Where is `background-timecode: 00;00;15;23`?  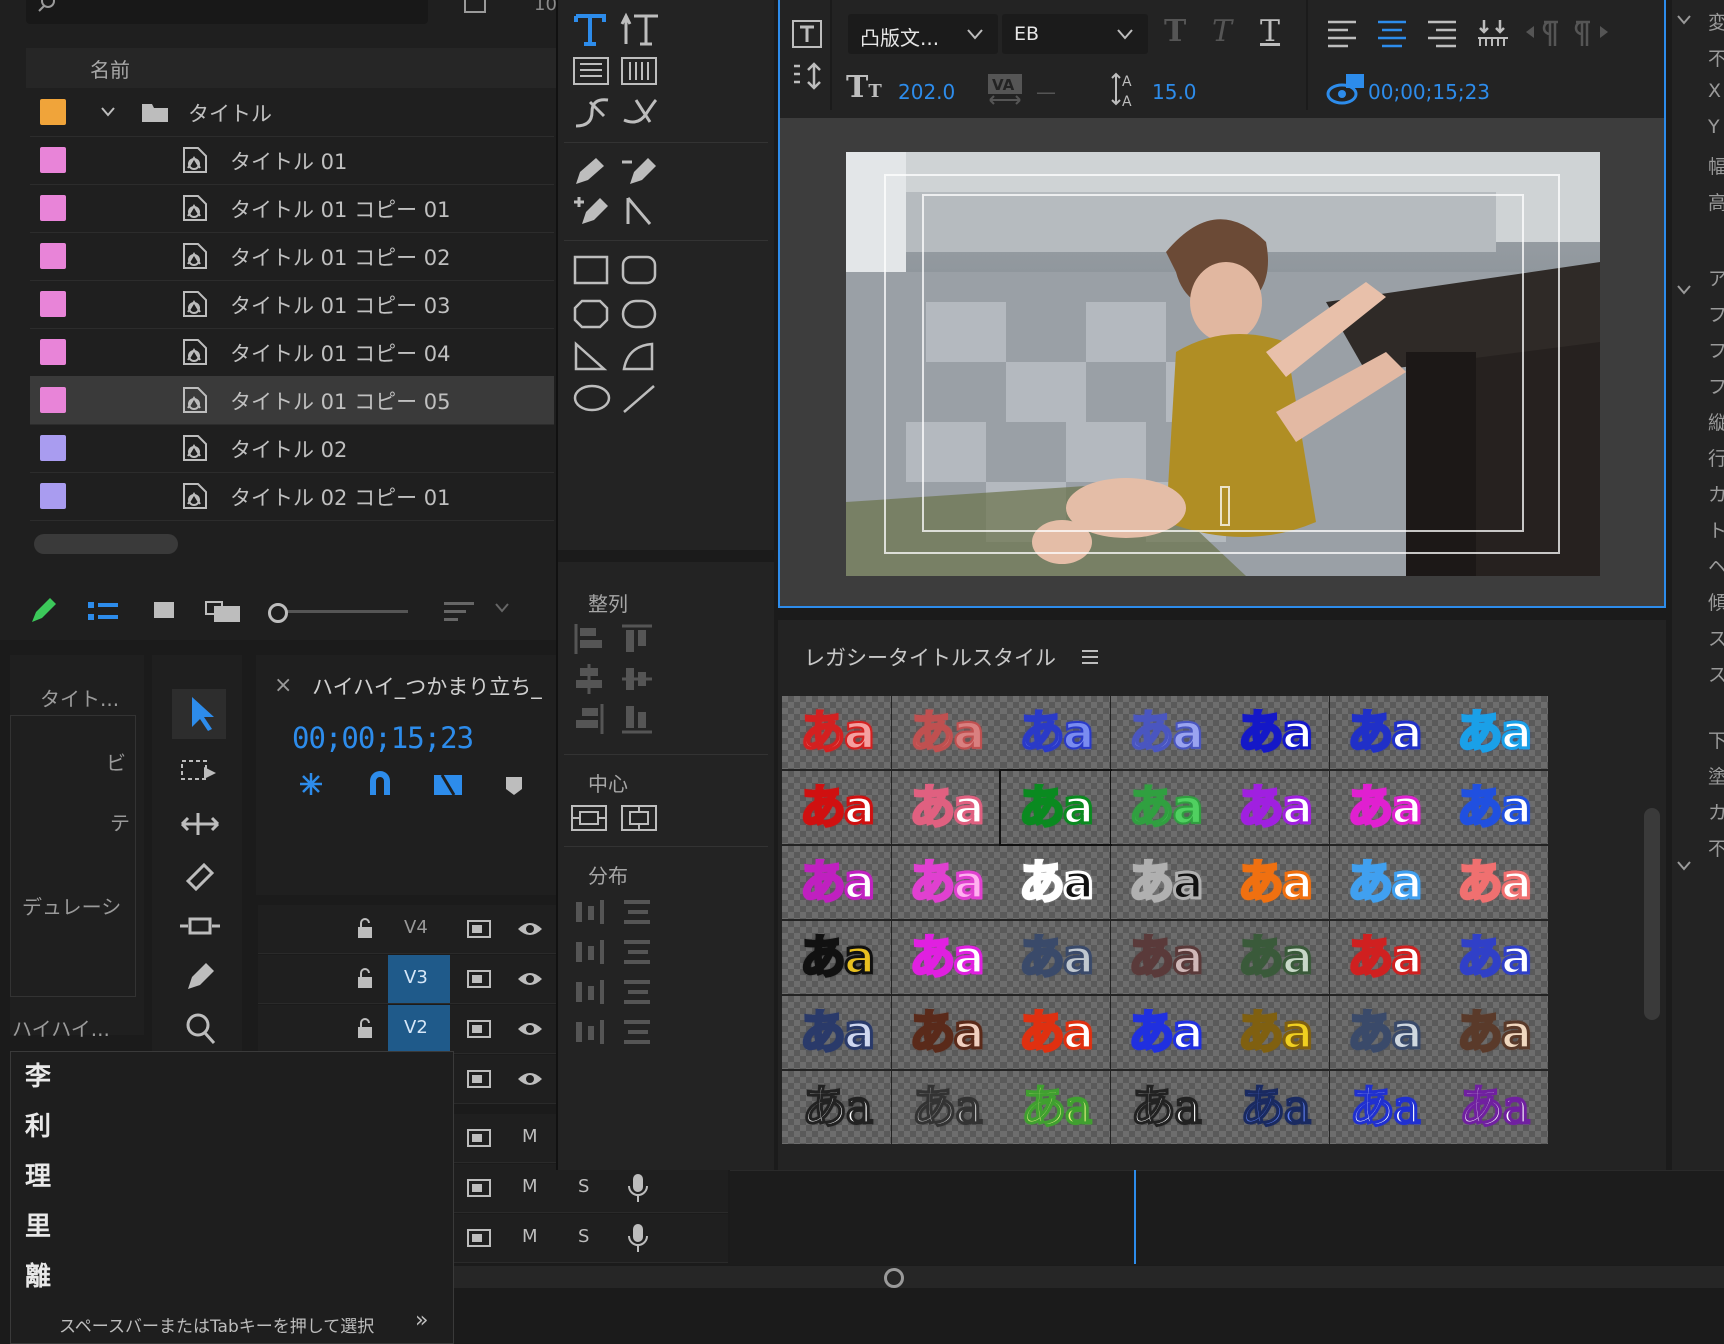
background-timecode: 00;00;15;23 is located at coordinates (1429, 92).